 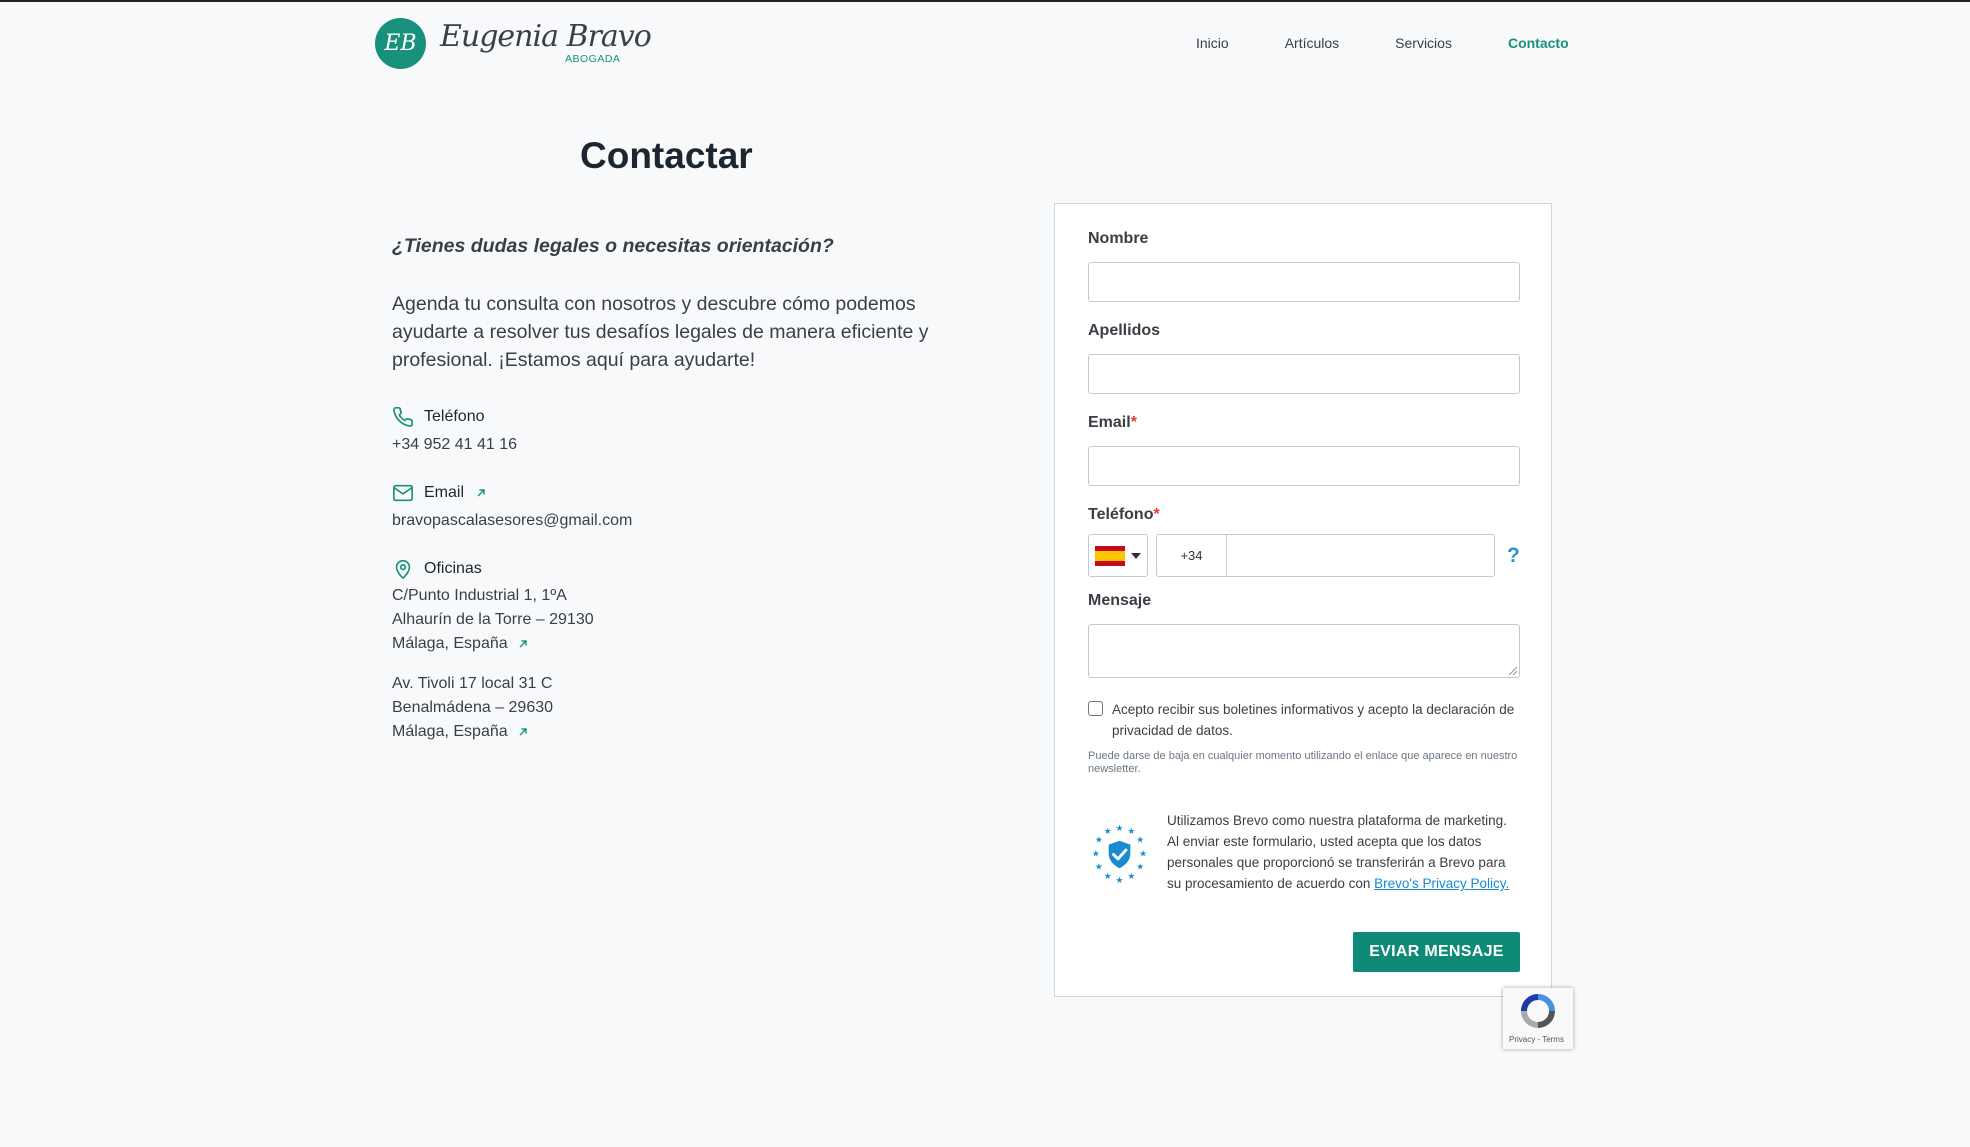 I want to click on mensaje-field, so click(x=1304, y=651).